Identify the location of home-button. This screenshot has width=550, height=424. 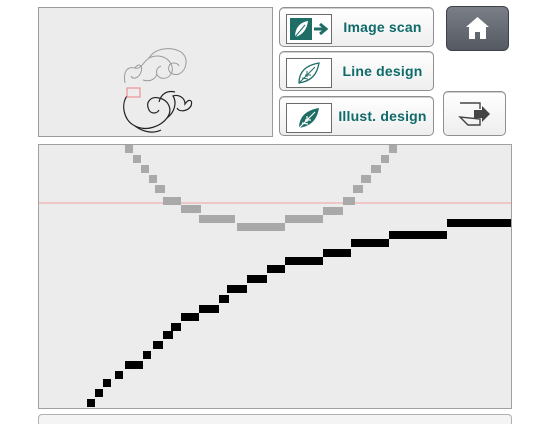
(477, 28).